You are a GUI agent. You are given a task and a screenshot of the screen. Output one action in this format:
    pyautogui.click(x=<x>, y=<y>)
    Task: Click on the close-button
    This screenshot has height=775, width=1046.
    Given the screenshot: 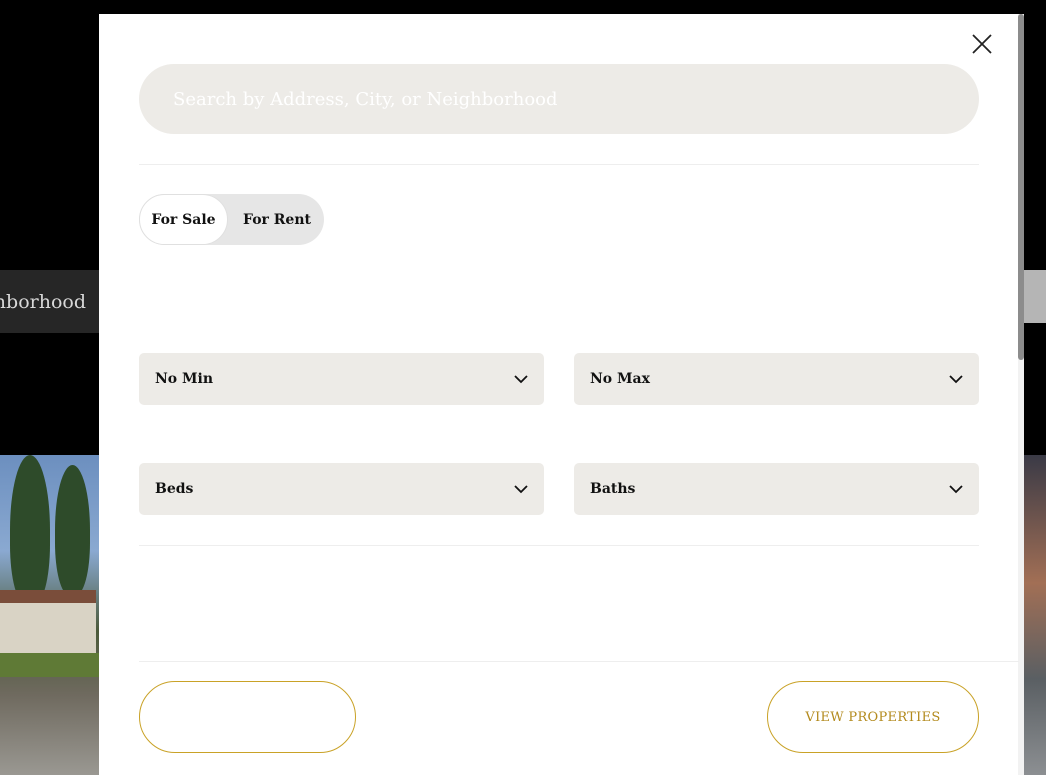 What is the action you would take?
    pyautogui.click(x=982, y=44)
    